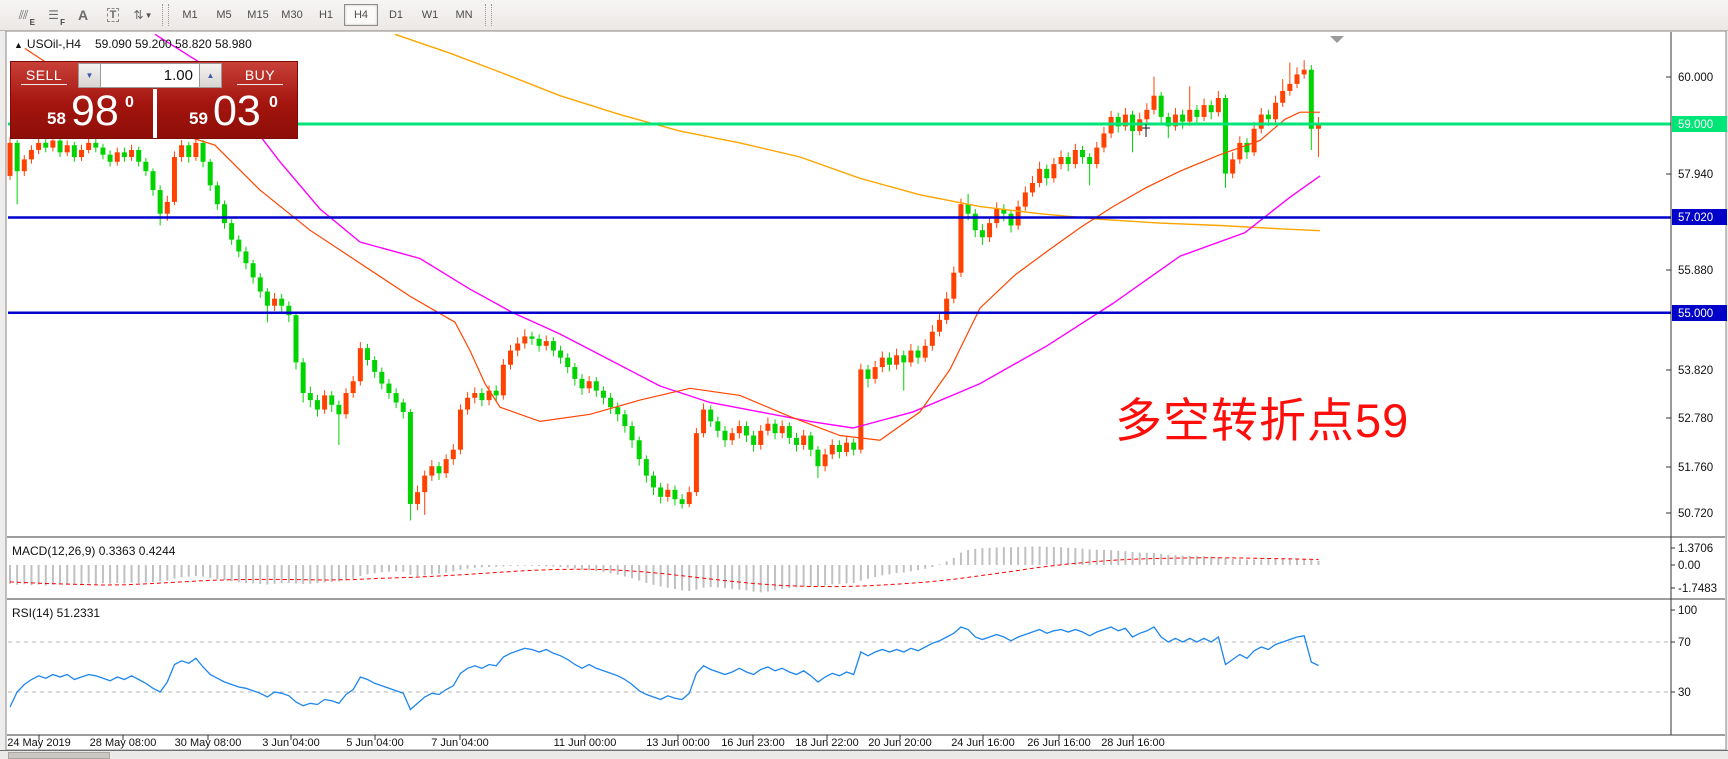 Image resolution: width=1728 pixels, height=759 pixels. I want to click on equidistant-channel-tool-icon: ⫽⫽ E, so click(23, 16).